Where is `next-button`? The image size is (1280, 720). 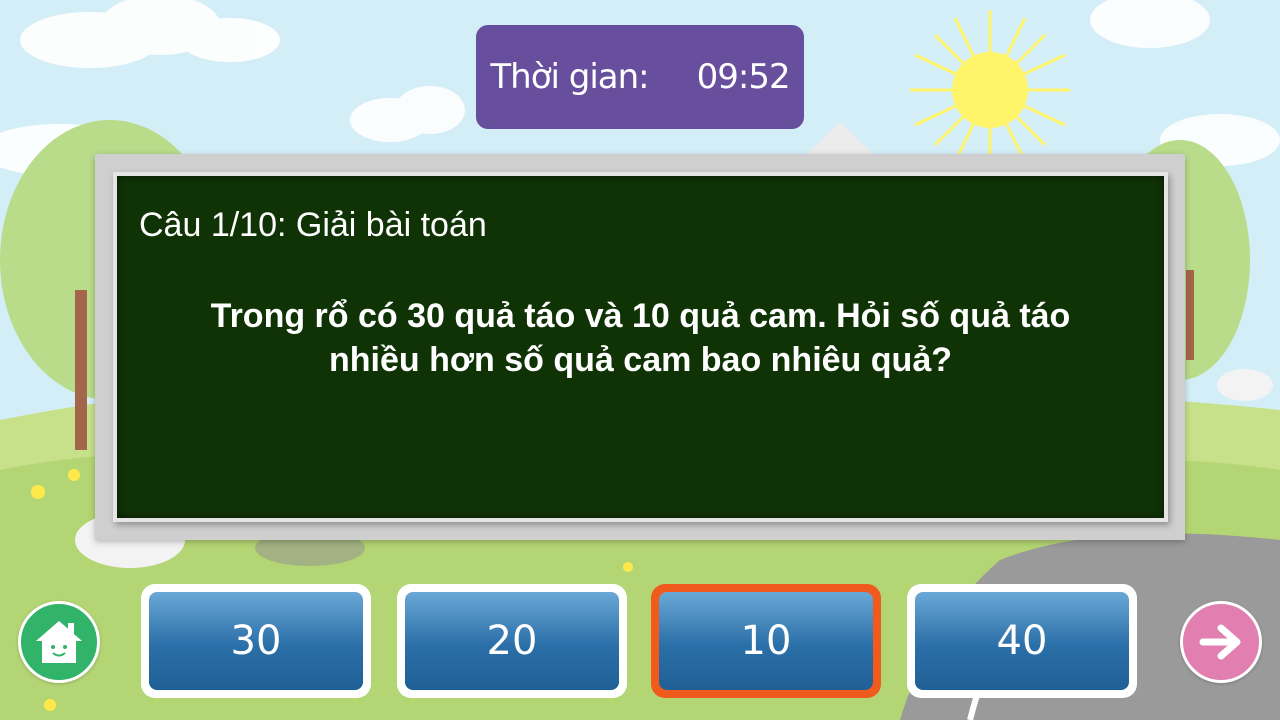 next-button is located at coordinates (1221, 642).